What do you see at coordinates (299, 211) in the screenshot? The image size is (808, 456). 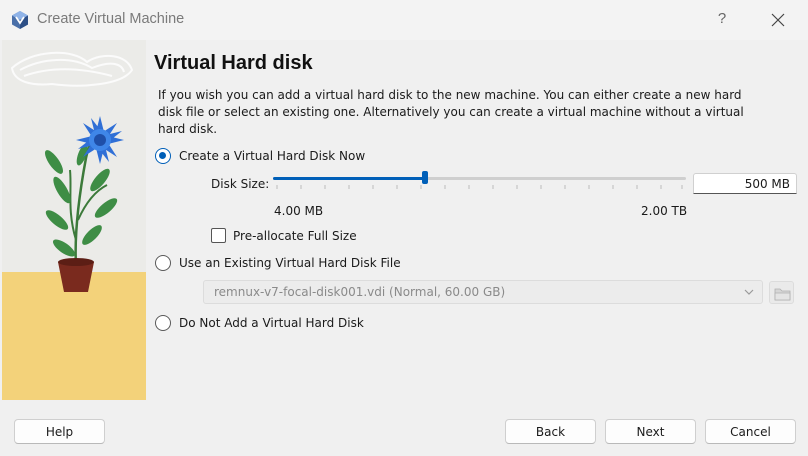 I see `disk-size-min: 4.00 MB` at bounding box center [299, 211].